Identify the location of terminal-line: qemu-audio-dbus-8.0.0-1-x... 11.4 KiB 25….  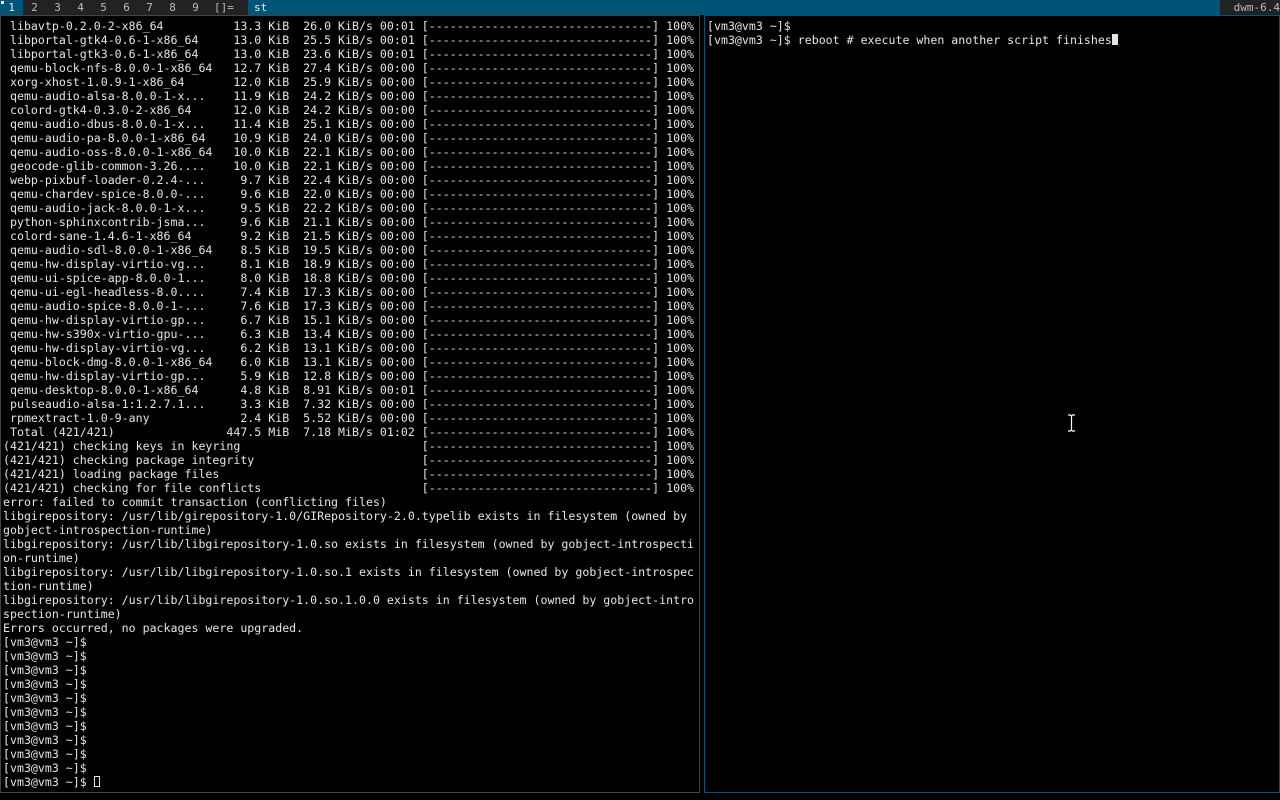
(349, 124).